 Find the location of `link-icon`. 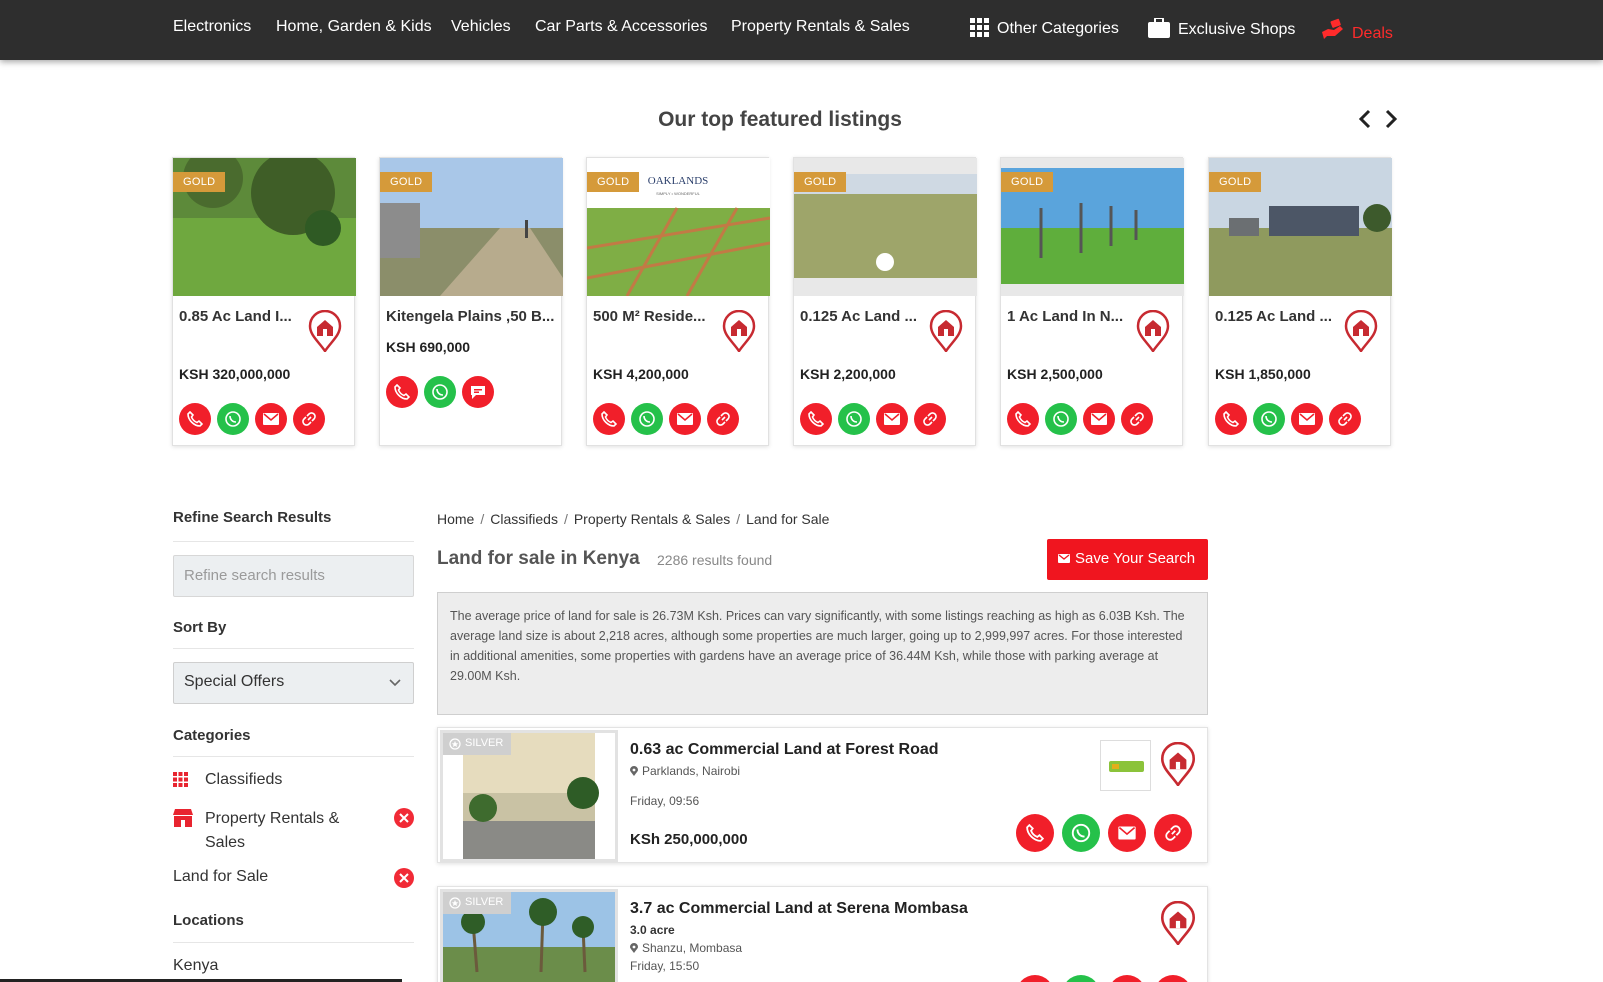

link-icon is located at coordinates (1345, 419).